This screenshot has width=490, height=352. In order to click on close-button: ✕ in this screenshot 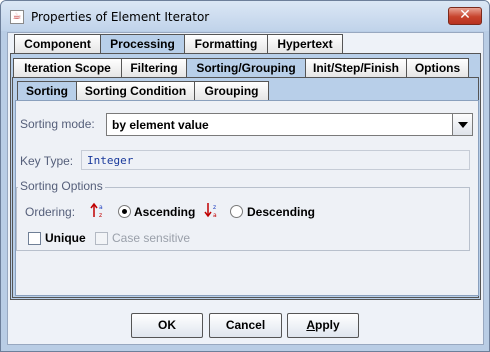, I will do `click(465, 16)`.